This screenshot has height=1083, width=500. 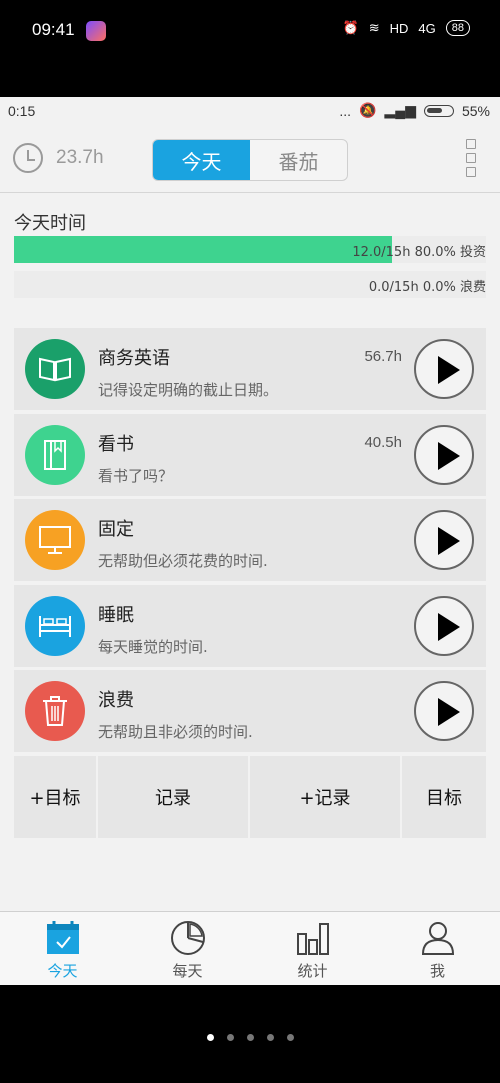 I want to click on list-item: 看书 看书了吗？ 40.5h, so click(x=250, y=454).